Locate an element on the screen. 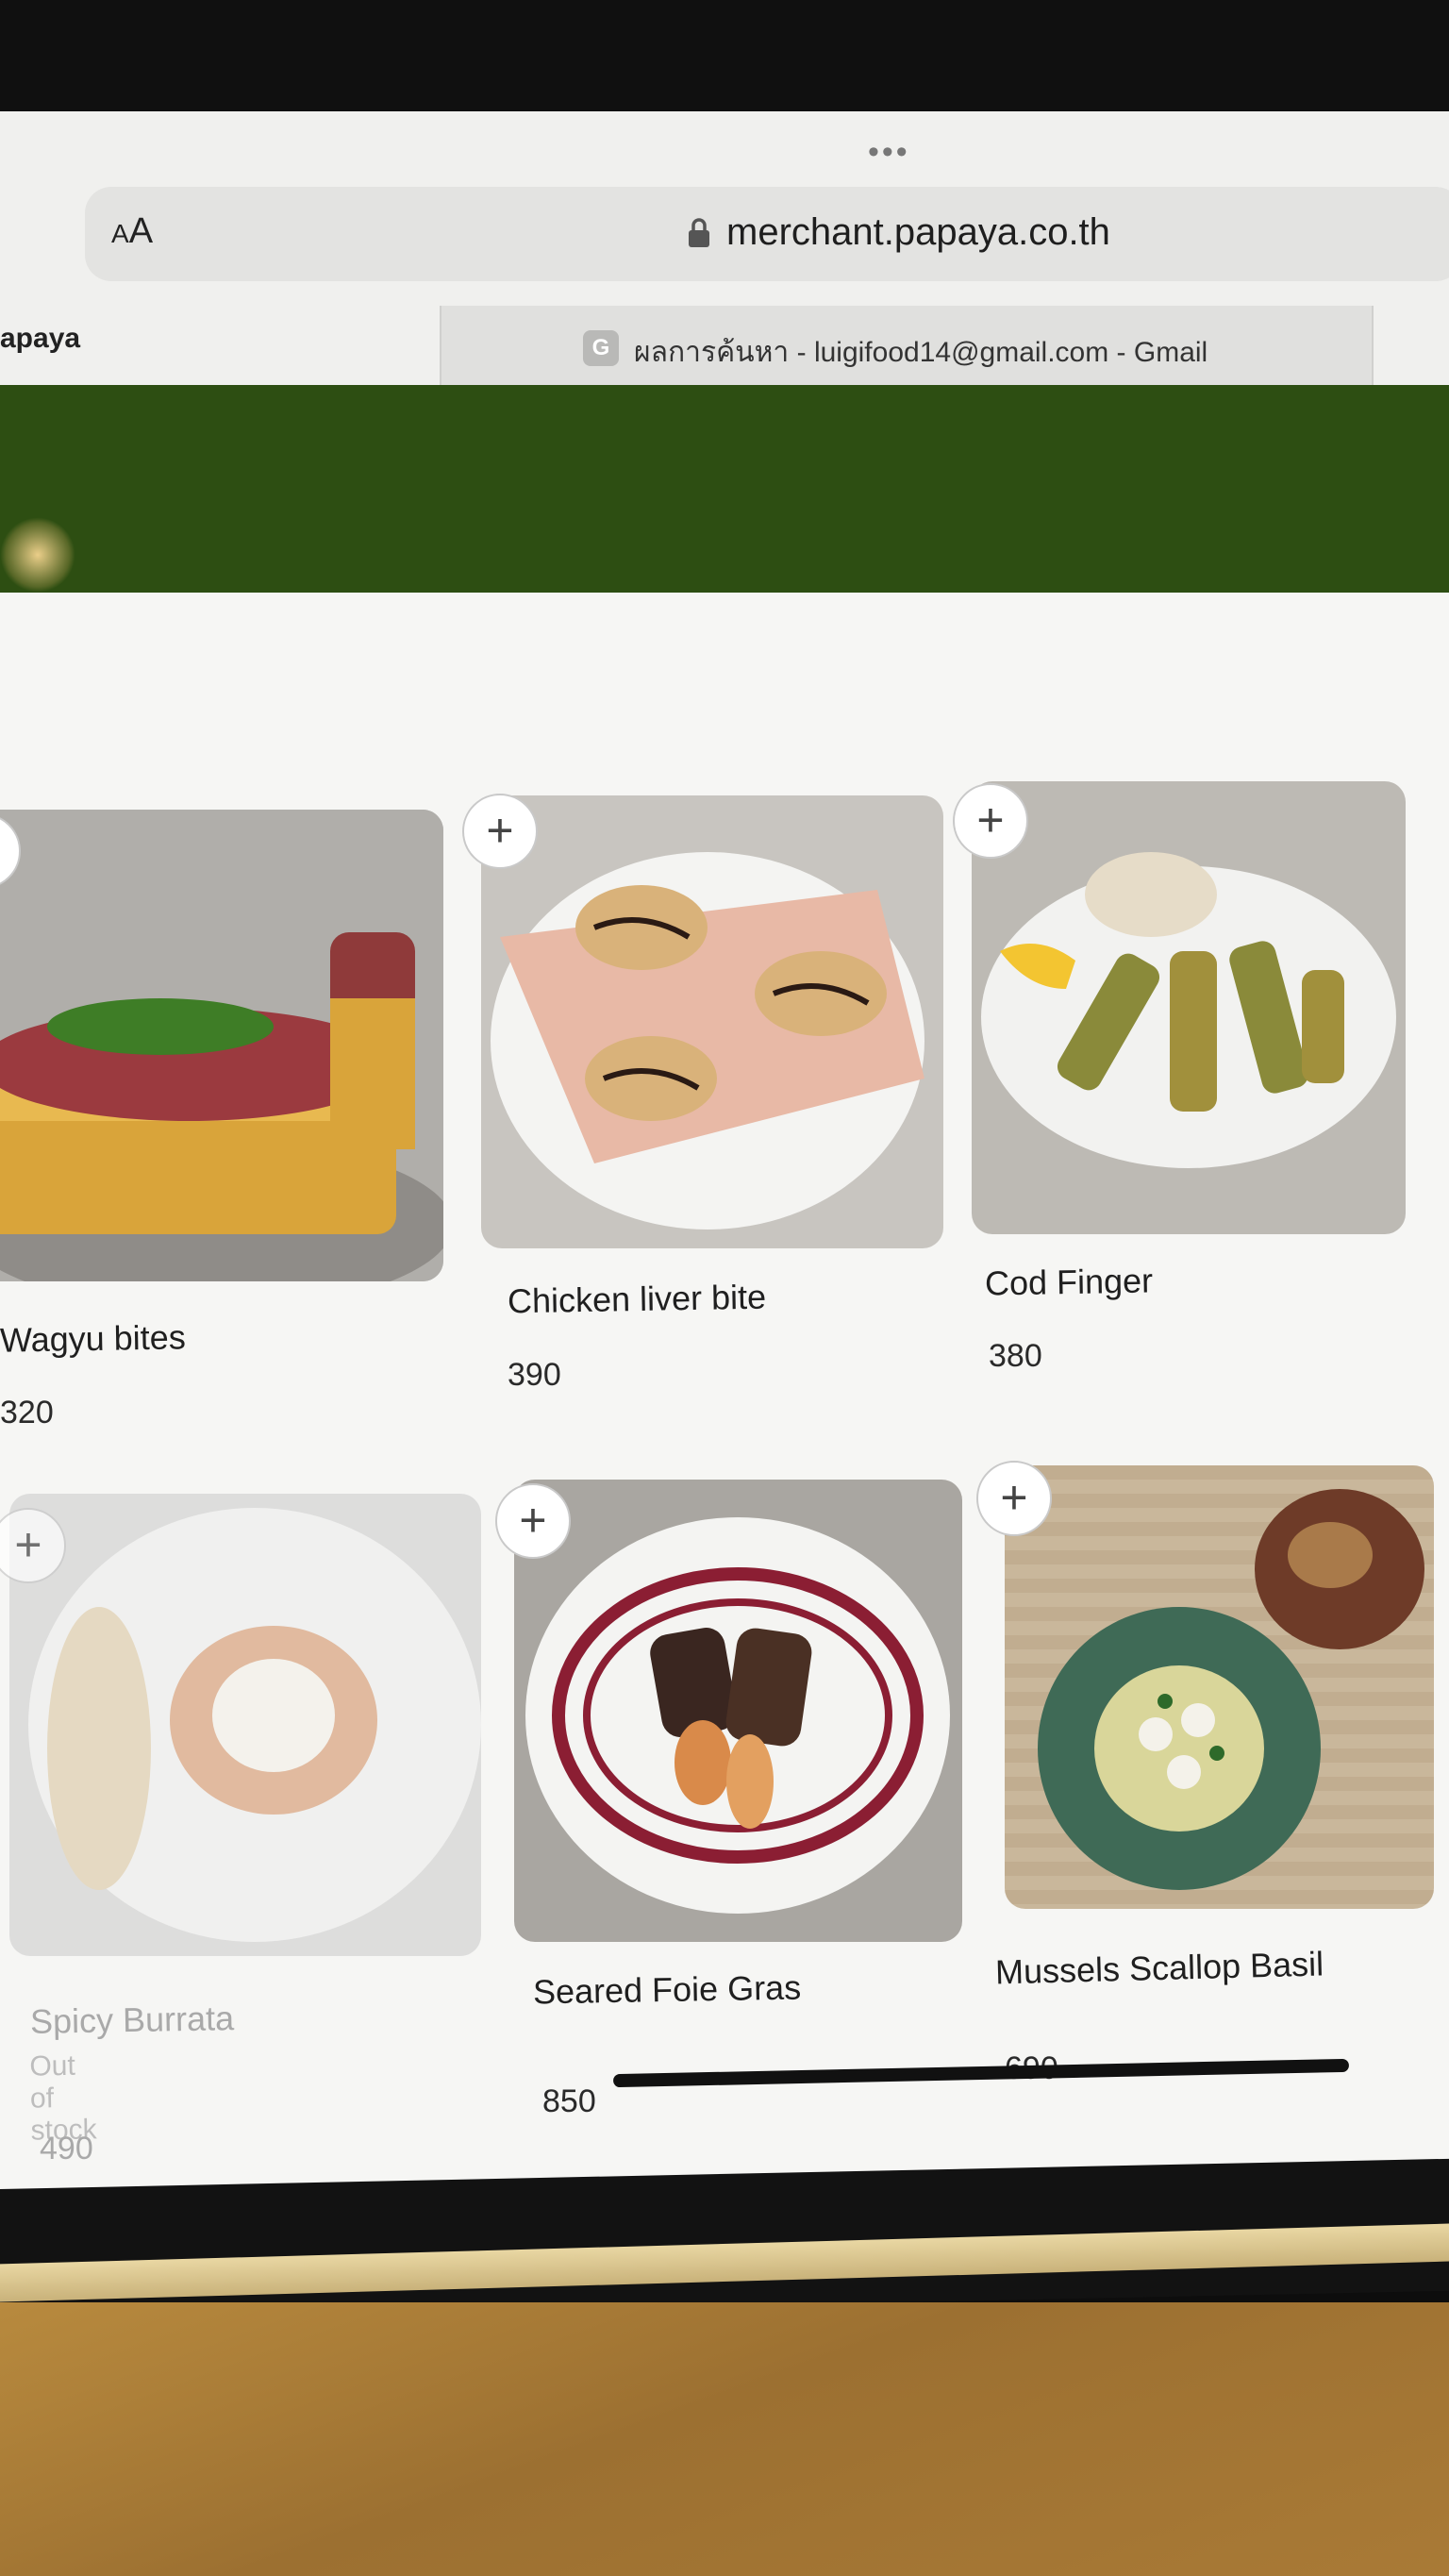 The height and width of the screenshot is (2576, 1449). reader-aa-button: AA is located at coordinates (132, 231).